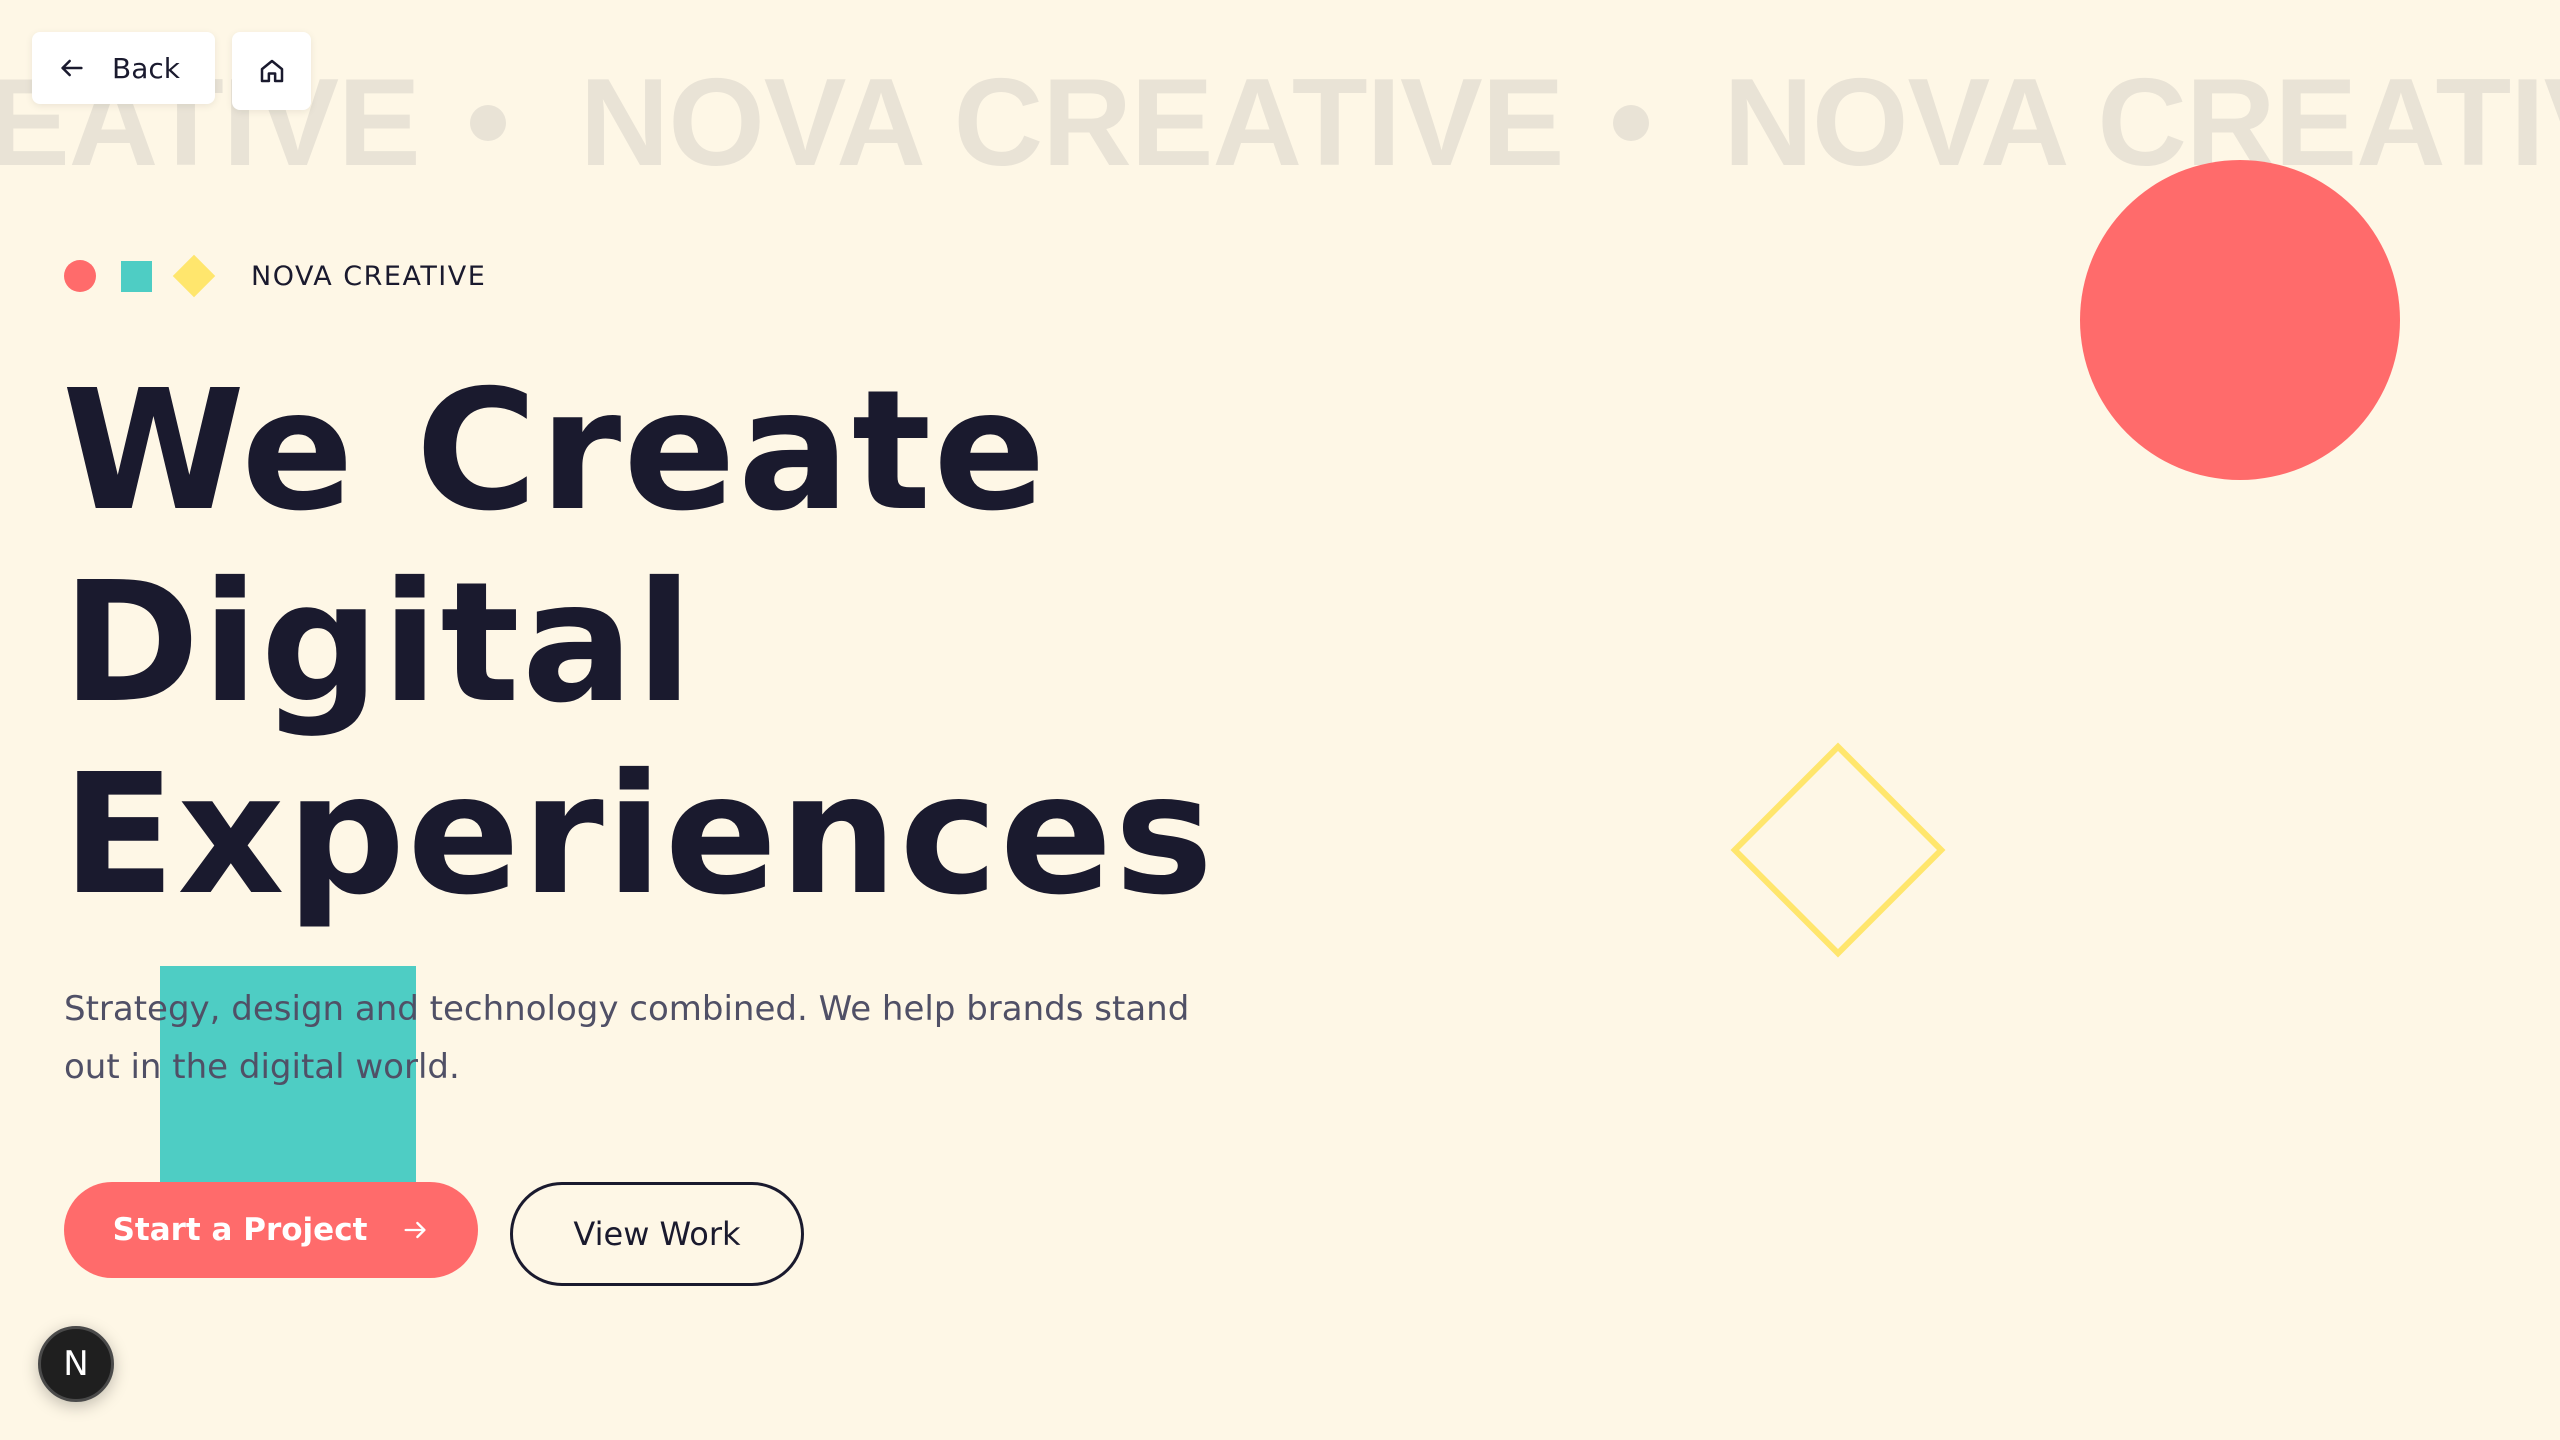  Describe the element at coordinates (72, 68) in the screenshot. I see `arrow-left-icon` at that location.